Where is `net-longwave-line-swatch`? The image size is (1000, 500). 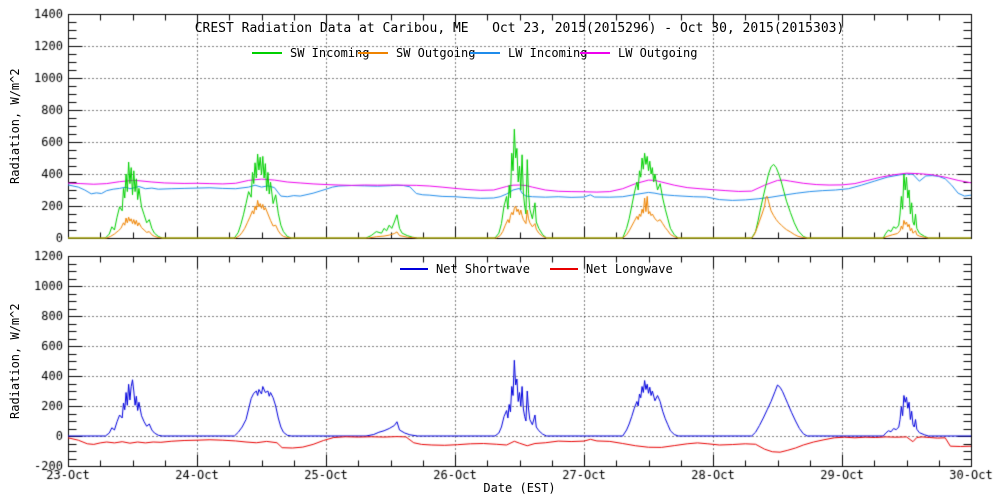
net-longwave-line-swatch is located at coordinates (564, 268).